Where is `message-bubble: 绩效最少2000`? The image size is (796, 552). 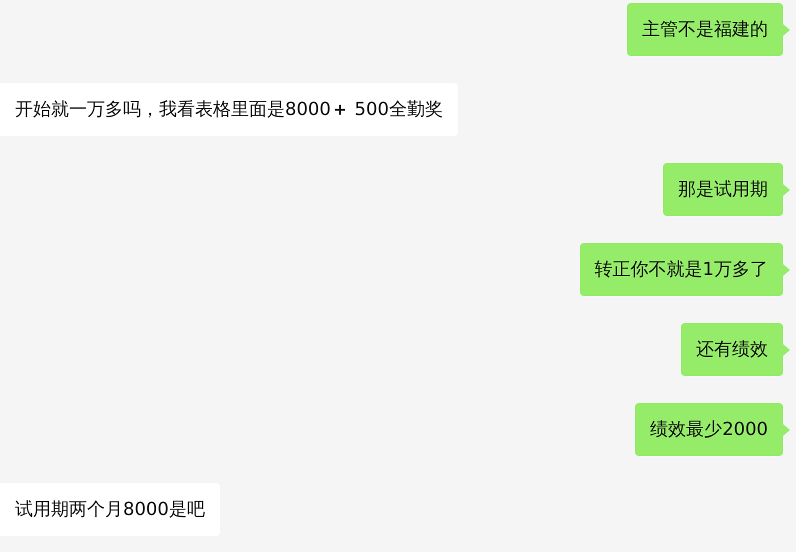
message-bubble: 绩效最少2000 is located at coordinates (709, 429).